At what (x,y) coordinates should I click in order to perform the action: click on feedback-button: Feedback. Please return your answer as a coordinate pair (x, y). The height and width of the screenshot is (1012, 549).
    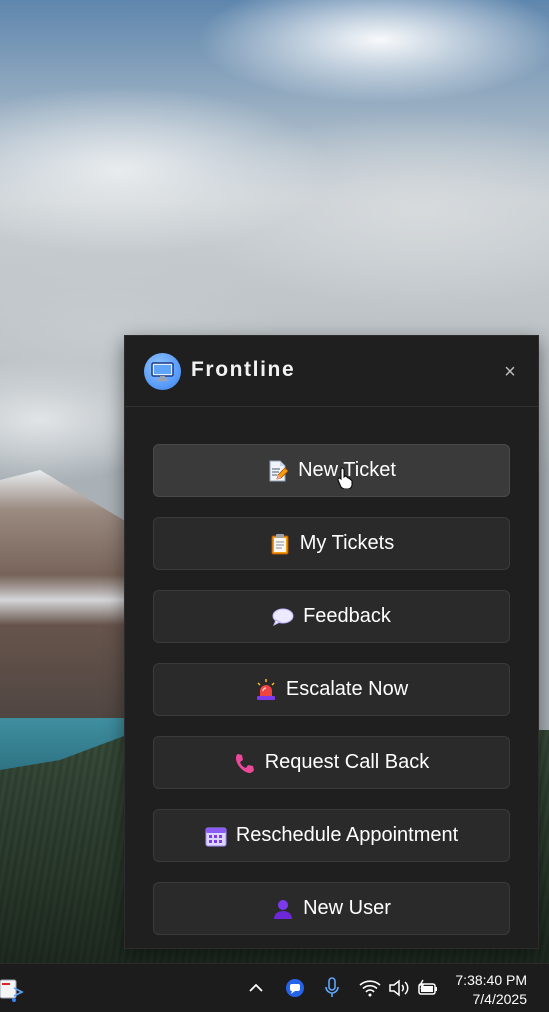
    Looking at the image, I should click on (331, 616).